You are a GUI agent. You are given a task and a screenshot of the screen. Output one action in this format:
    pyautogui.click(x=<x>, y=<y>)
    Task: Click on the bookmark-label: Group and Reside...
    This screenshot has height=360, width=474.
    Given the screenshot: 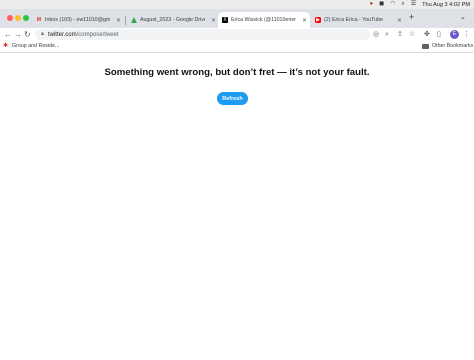 What is the action you would take?
    pyautogui.click(x=36, y=46)
    